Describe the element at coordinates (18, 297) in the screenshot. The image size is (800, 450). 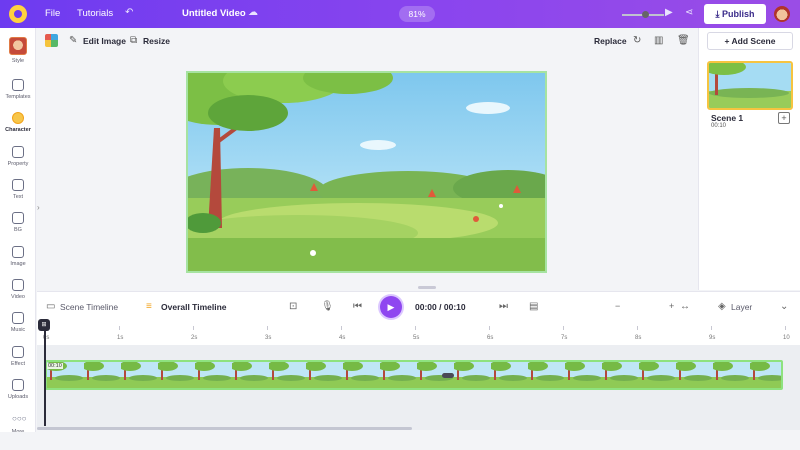
I see `sidebar-item-label: Video` at that location.